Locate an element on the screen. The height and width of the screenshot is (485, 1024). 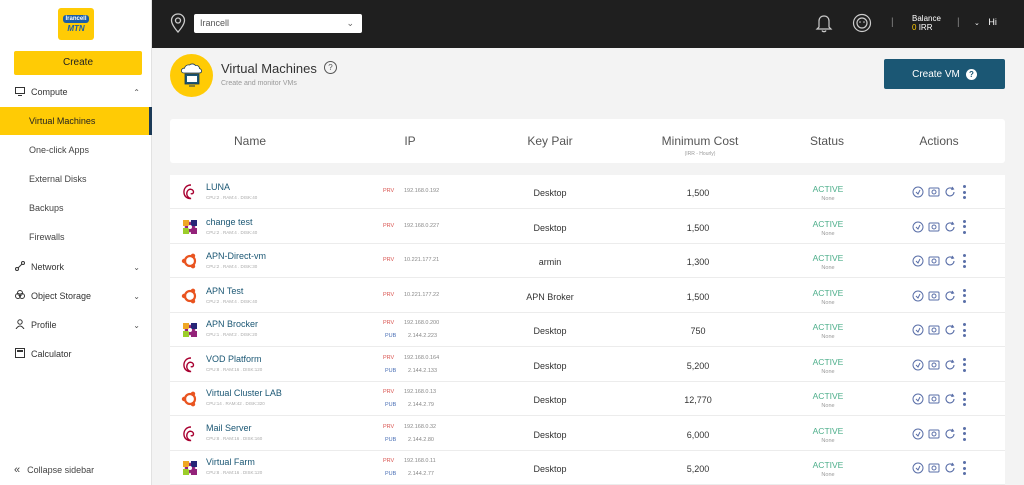
sidebar-item-label: Profile is located at coordinates (44, 325).